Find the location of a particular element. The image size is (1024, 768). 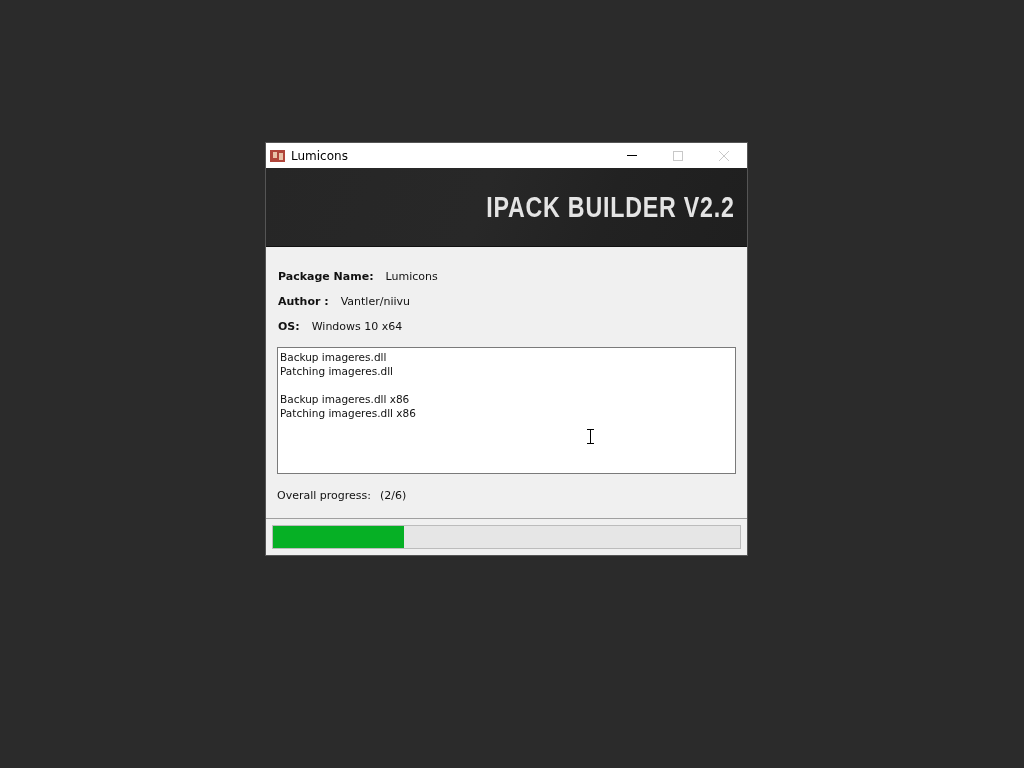

log-line: Backup imageres.dll x86 is located at coordinates (345, 399).